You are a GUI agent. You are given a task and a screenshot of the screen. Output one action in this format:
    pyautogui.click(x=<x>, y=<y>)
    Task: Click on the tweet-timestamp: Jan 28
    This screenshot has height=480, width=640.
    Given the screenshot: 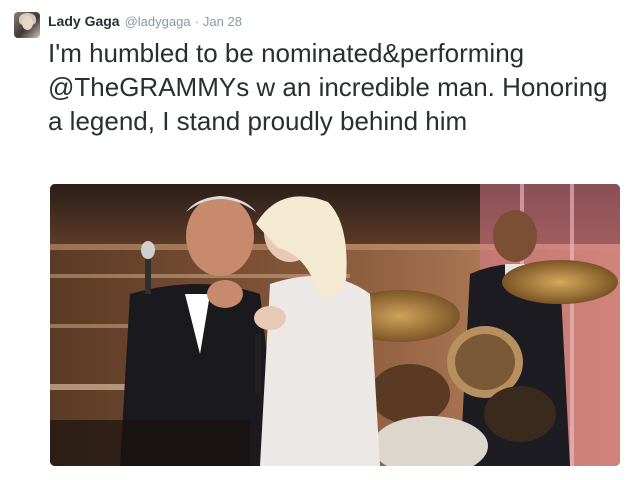 What is the action you would take?
    pyautogui.click(x=222, y=21)
    